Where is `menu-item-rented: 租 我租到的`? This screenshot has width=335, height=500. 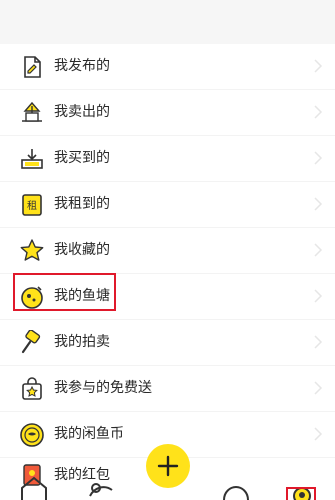 menu-item-rented: 租 我租到的 is located at coordinates (167, 205).